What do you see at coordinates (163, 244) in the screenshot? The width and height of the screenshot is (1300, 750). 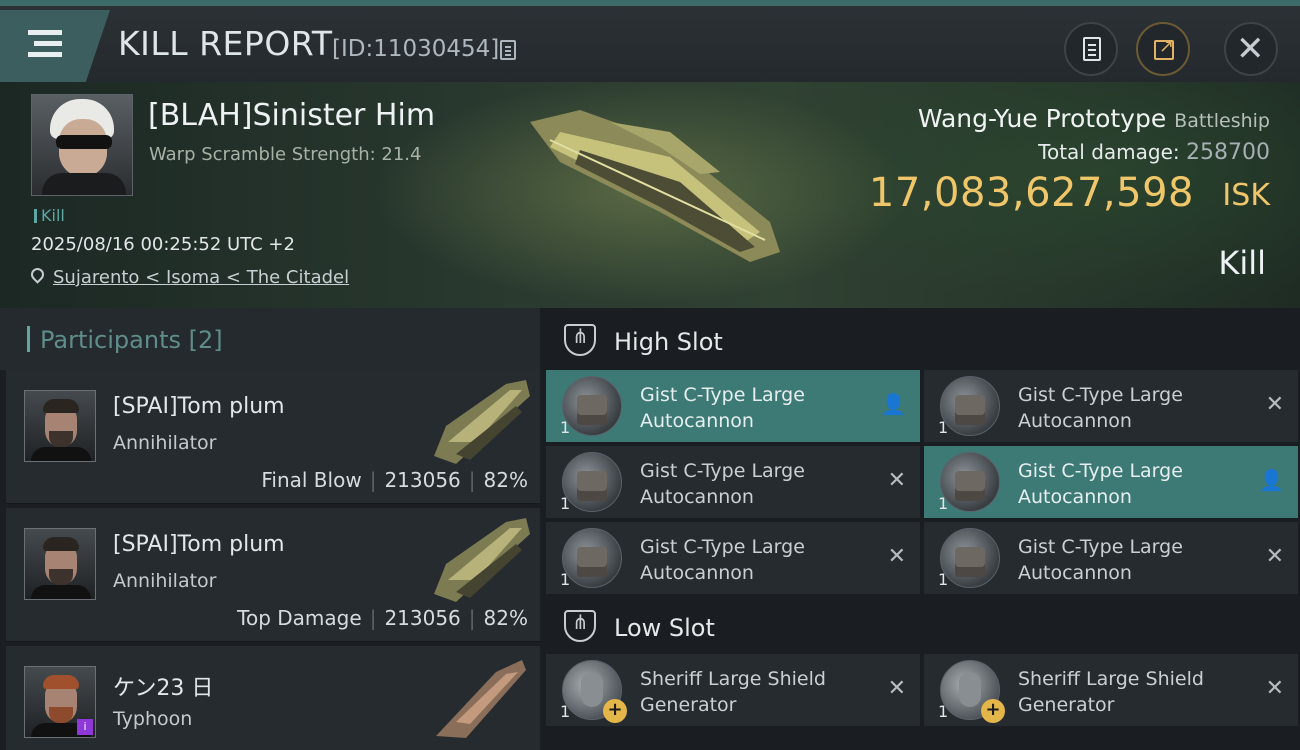 I see `kill-datetime: 2025/08/16 00:25:52 UTC +2` at bounding box center [163, 244].